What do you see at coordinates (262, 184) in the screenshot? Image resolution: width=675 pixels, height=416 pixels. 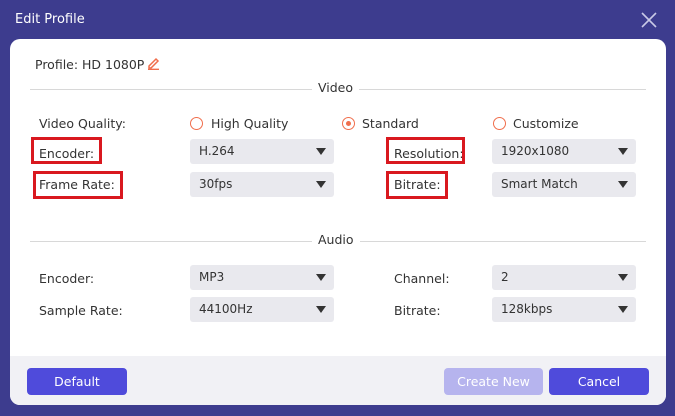 I see `frame-rate-dropdown: 30fps` at bounding box center [262, 184].